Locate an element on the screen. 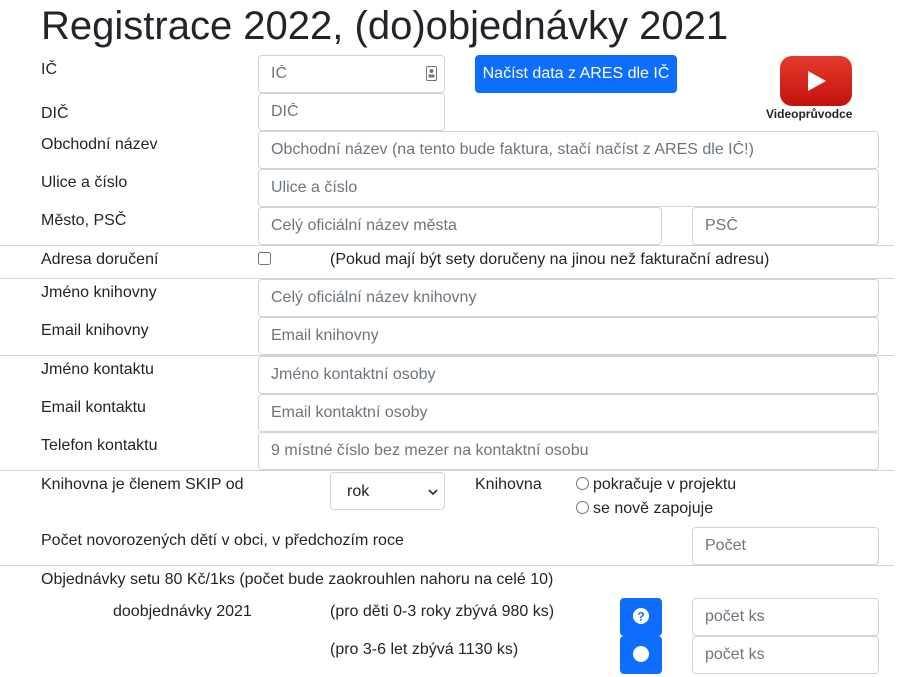 The height and width of the screenshot is (677, 900). question-circle-icon: ? is located at coordinates (641, 616).